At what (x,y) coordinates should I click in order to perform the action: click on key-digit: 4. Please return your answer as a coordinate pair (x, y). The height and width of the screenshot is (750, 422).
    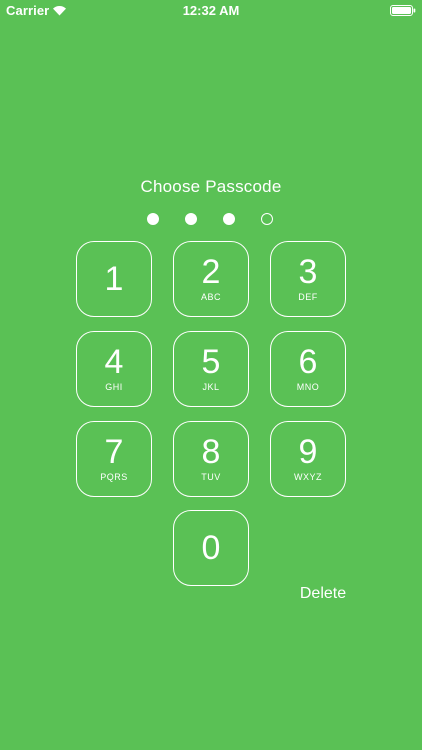
    Looking at the image, I should click on (114, 362).